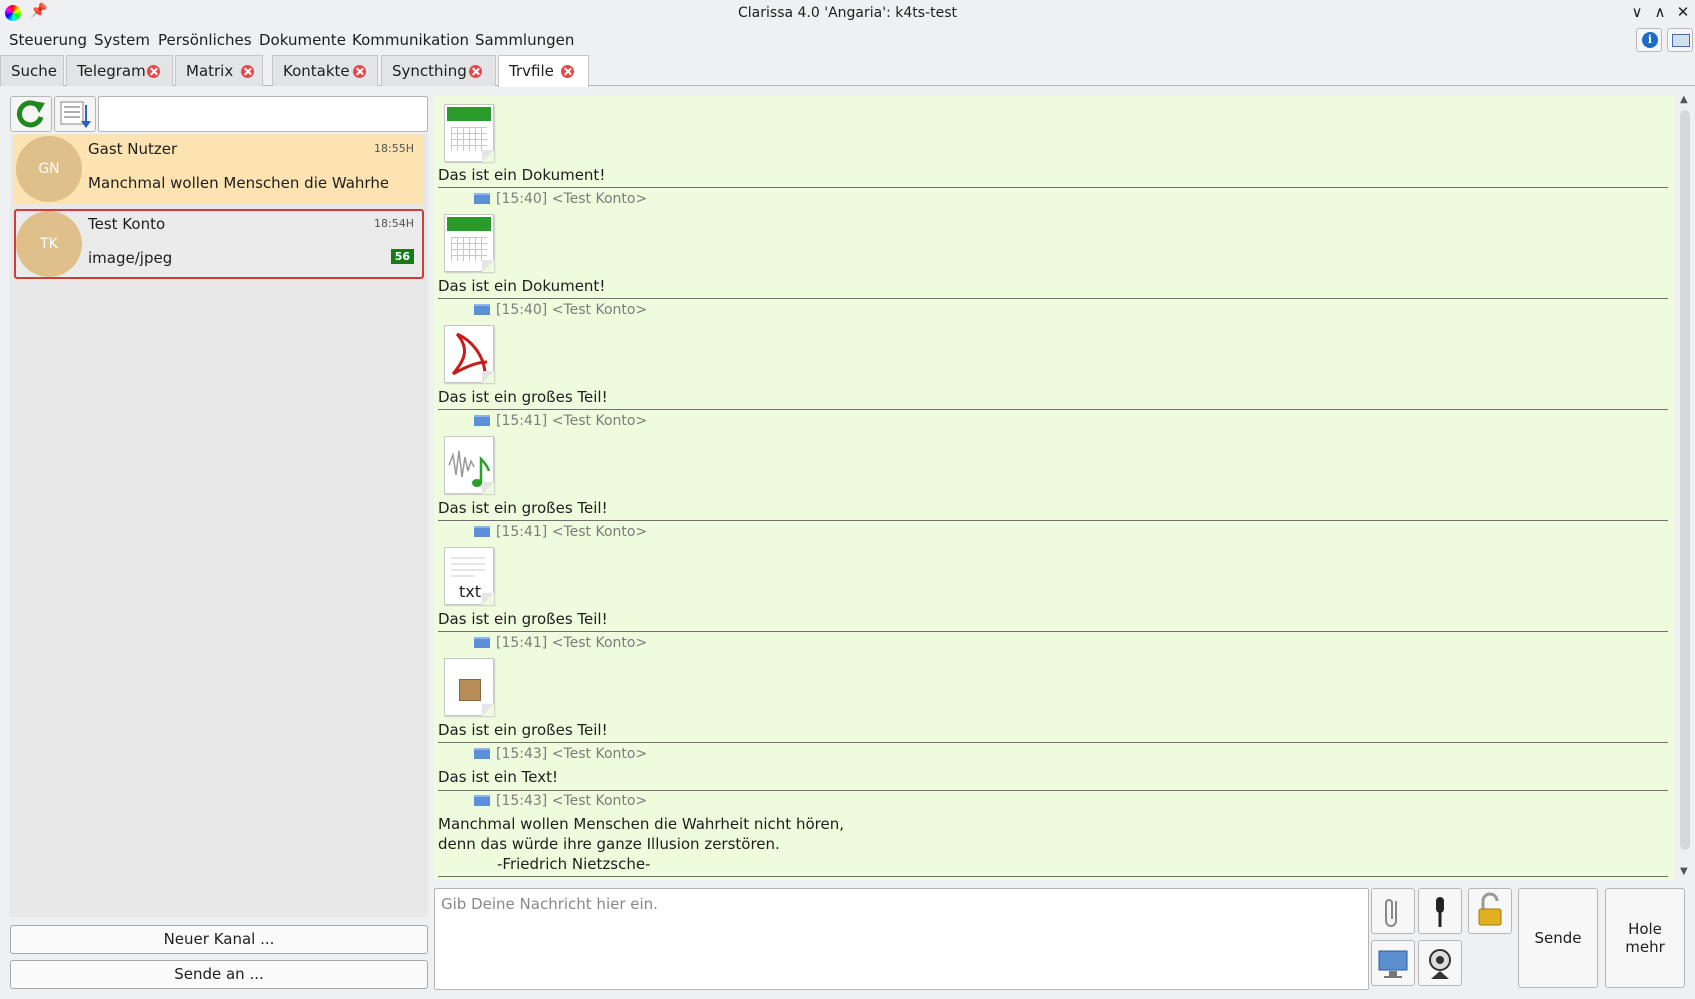 The height and width of the screenshot is (999, 1695). I want to click on webcam-icon, so click(1440, 964).